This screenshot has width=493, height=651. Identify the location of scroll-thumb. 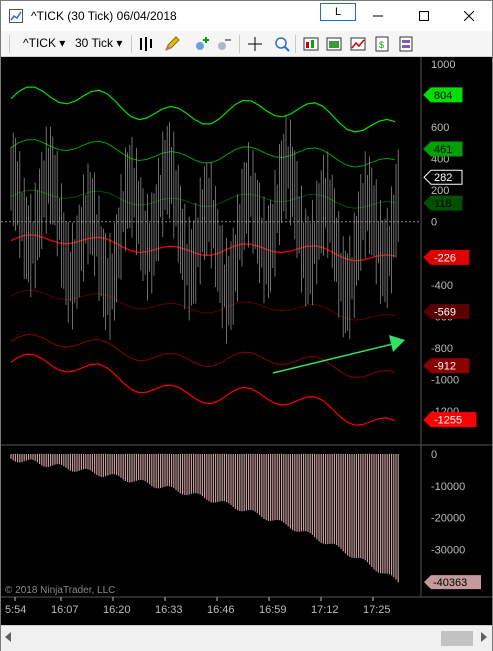
(457, 638).